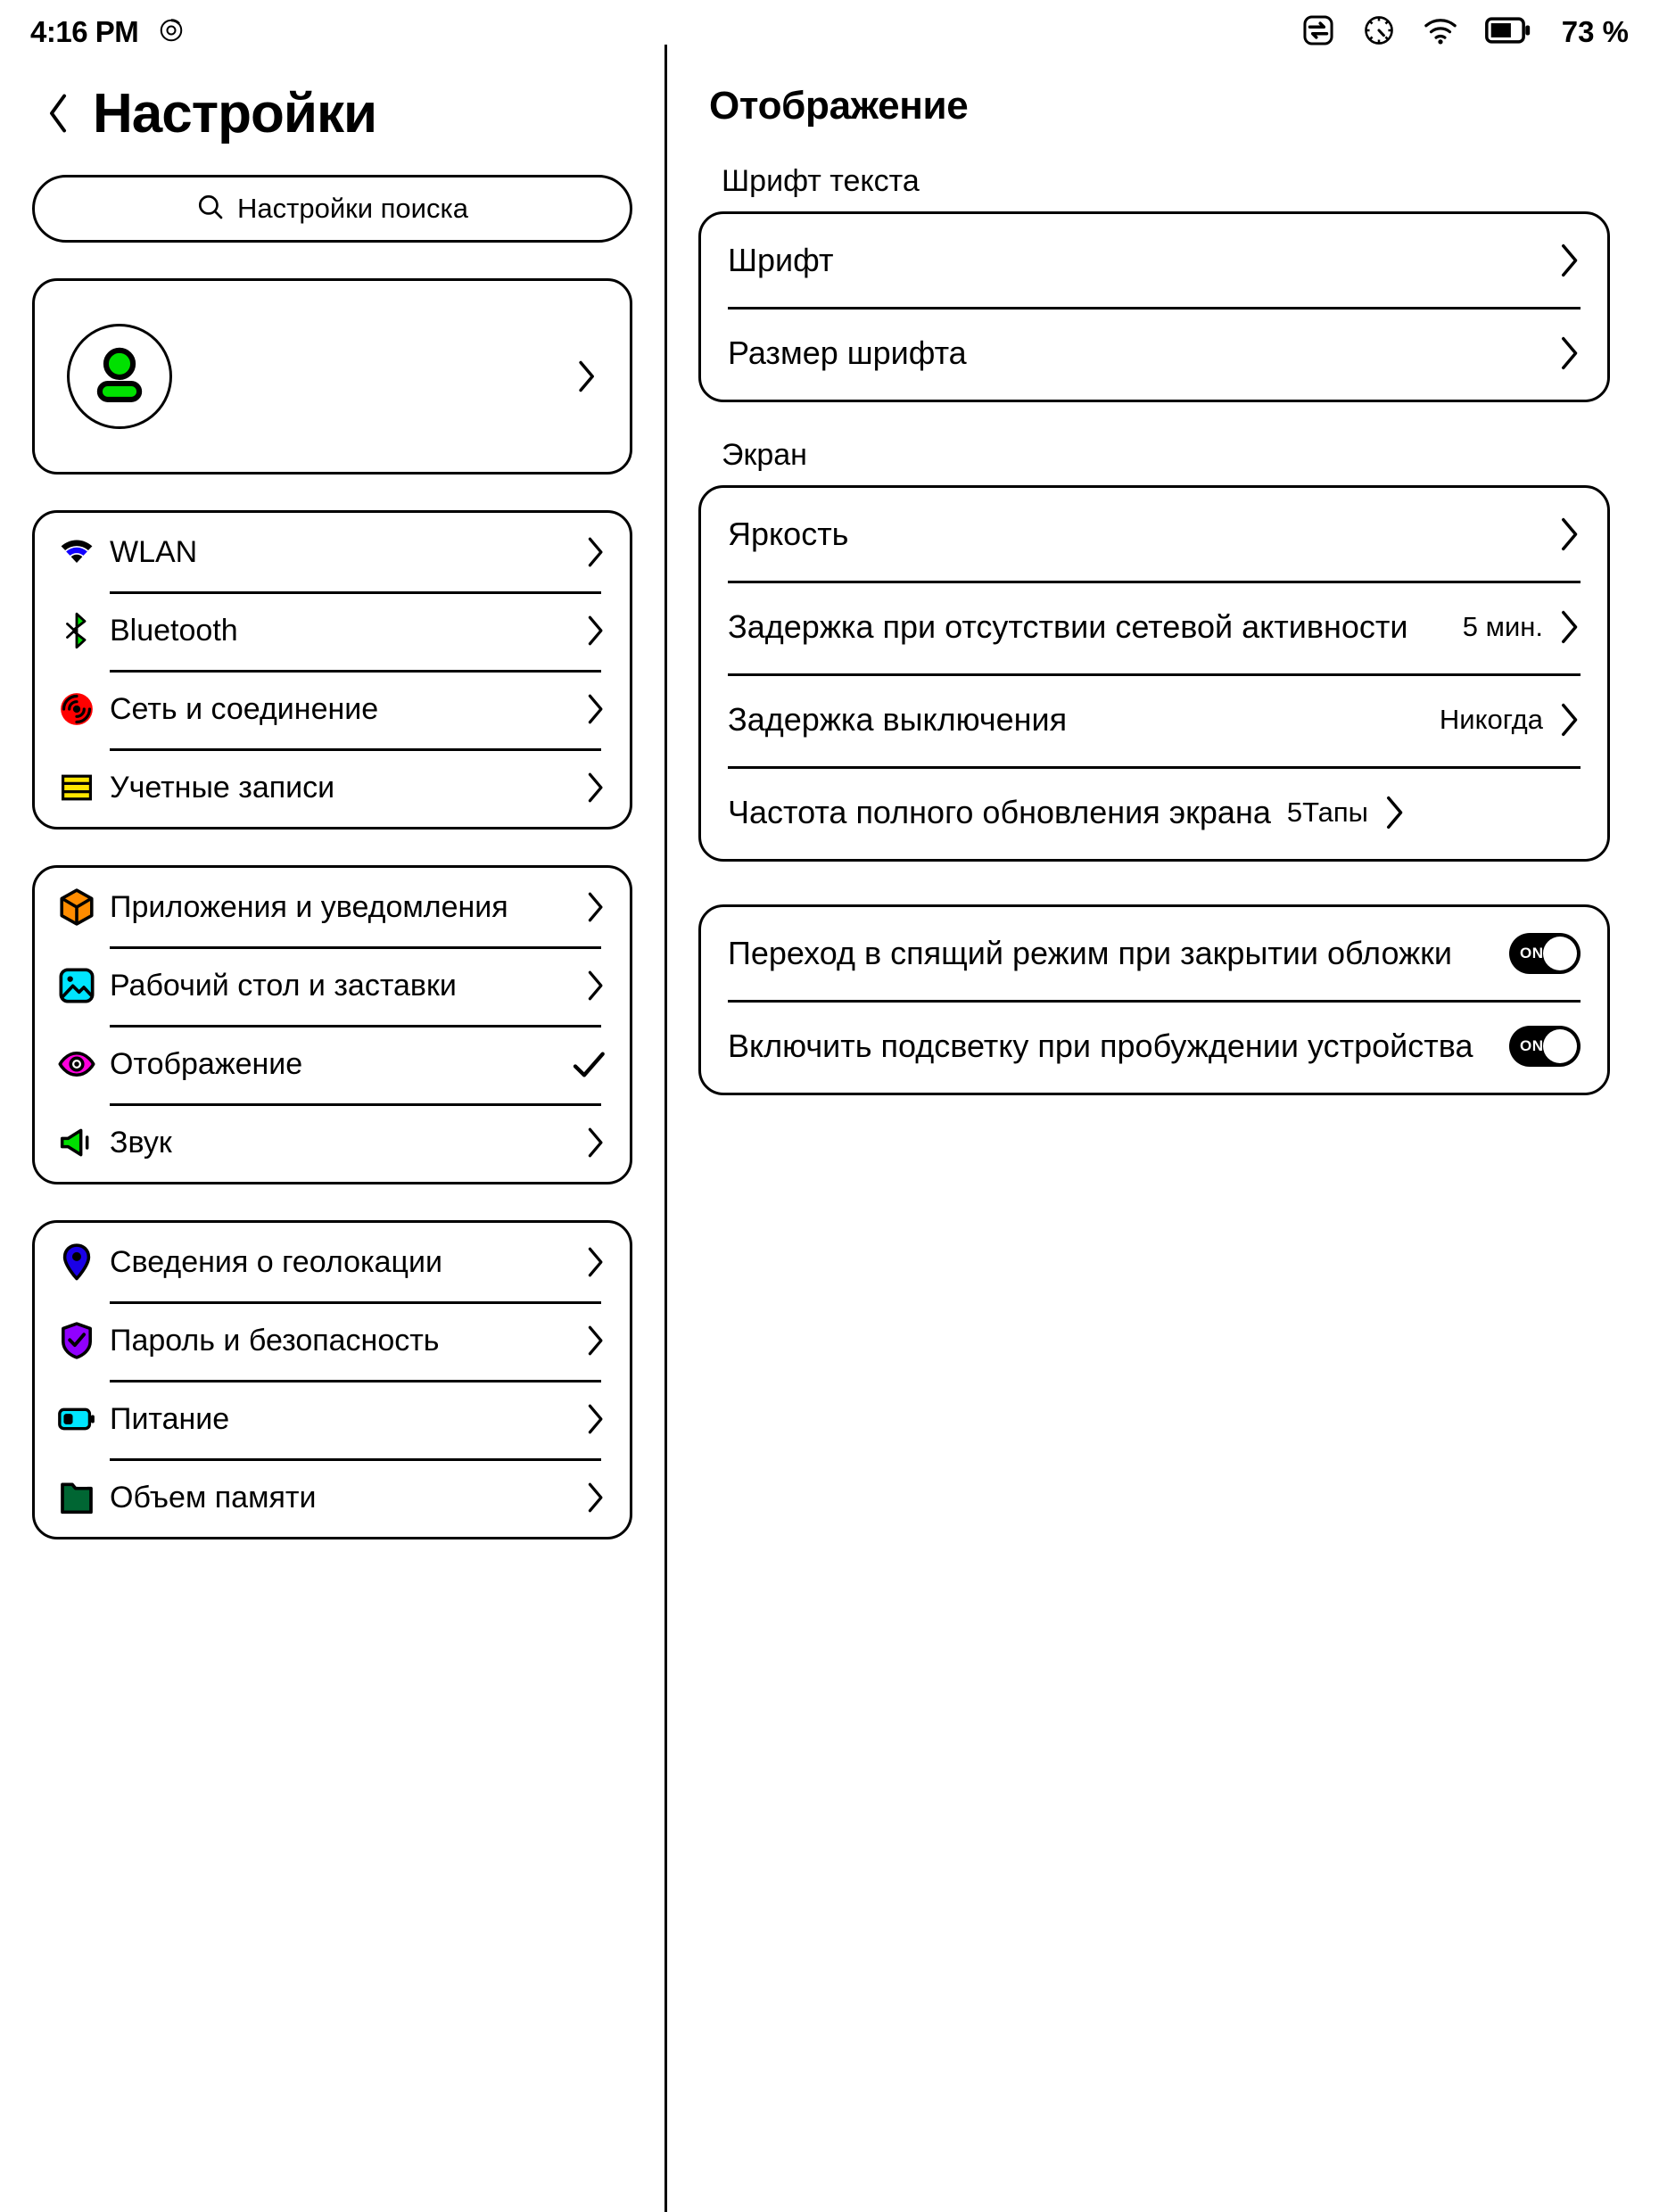  I want to click on sidebar-item-label: Отображение, so click(207, 1063).